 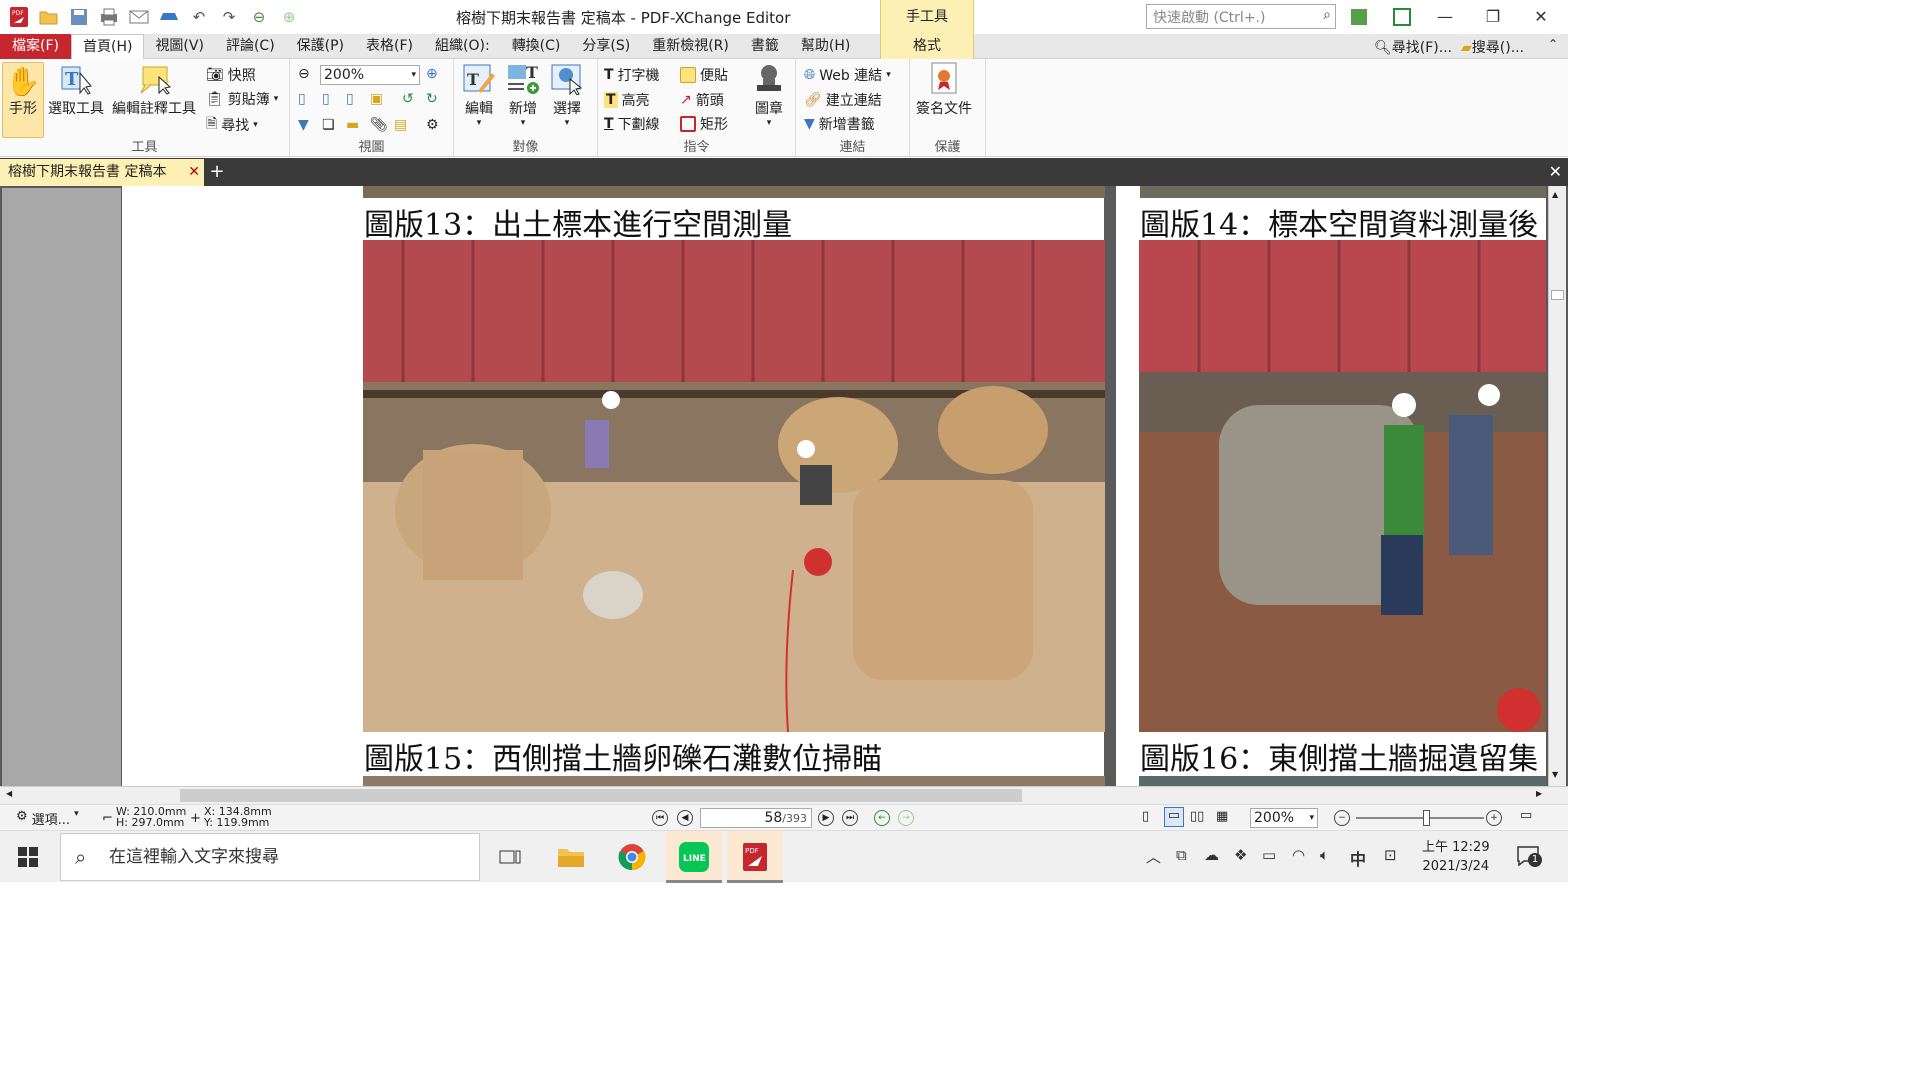 What do you see at coordinates (1240, 855) in the screenshot?
I see `dropbox-icon: ❖` at bounding box center [1240, 855].